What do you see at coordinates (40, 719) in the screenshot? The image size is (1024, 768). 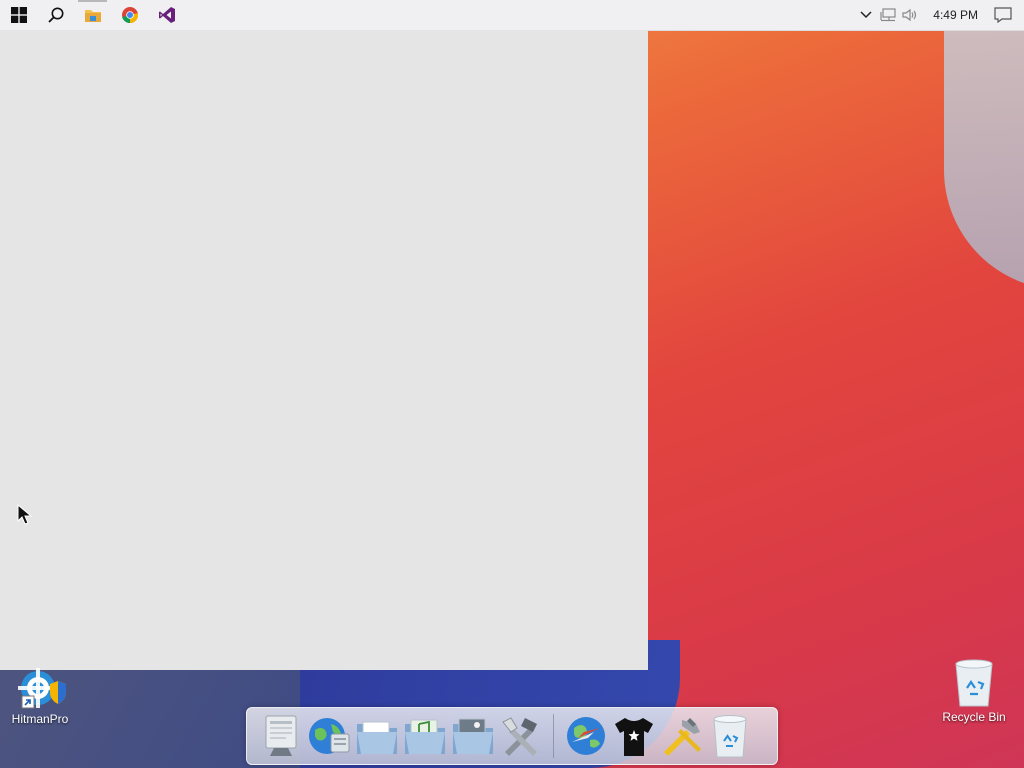 I see `desktop-icon-label: HitmanPro` at bounding box center [40, 719].